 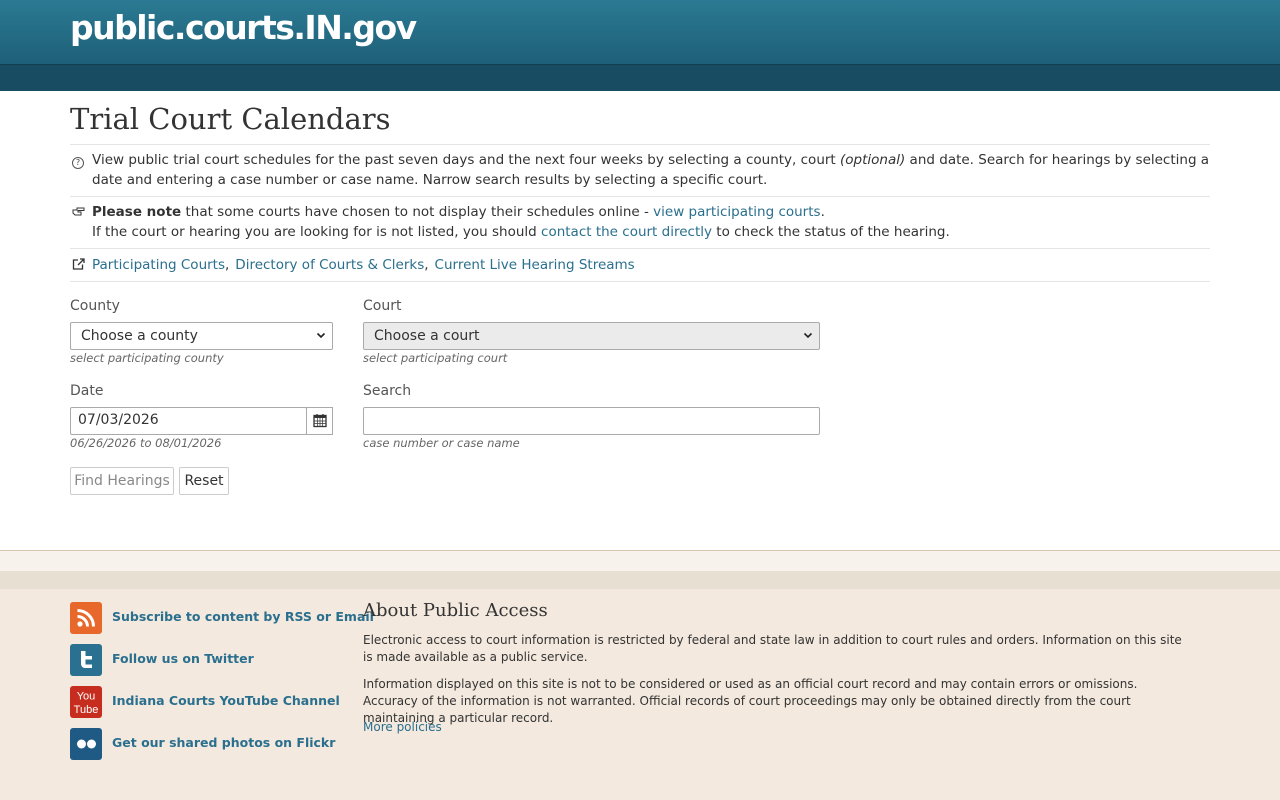 What do you see at coordinates (183, 658) in the screenshot?
I see `twitter-label: Follow us on Twitter` at bounding box center [183, 658].